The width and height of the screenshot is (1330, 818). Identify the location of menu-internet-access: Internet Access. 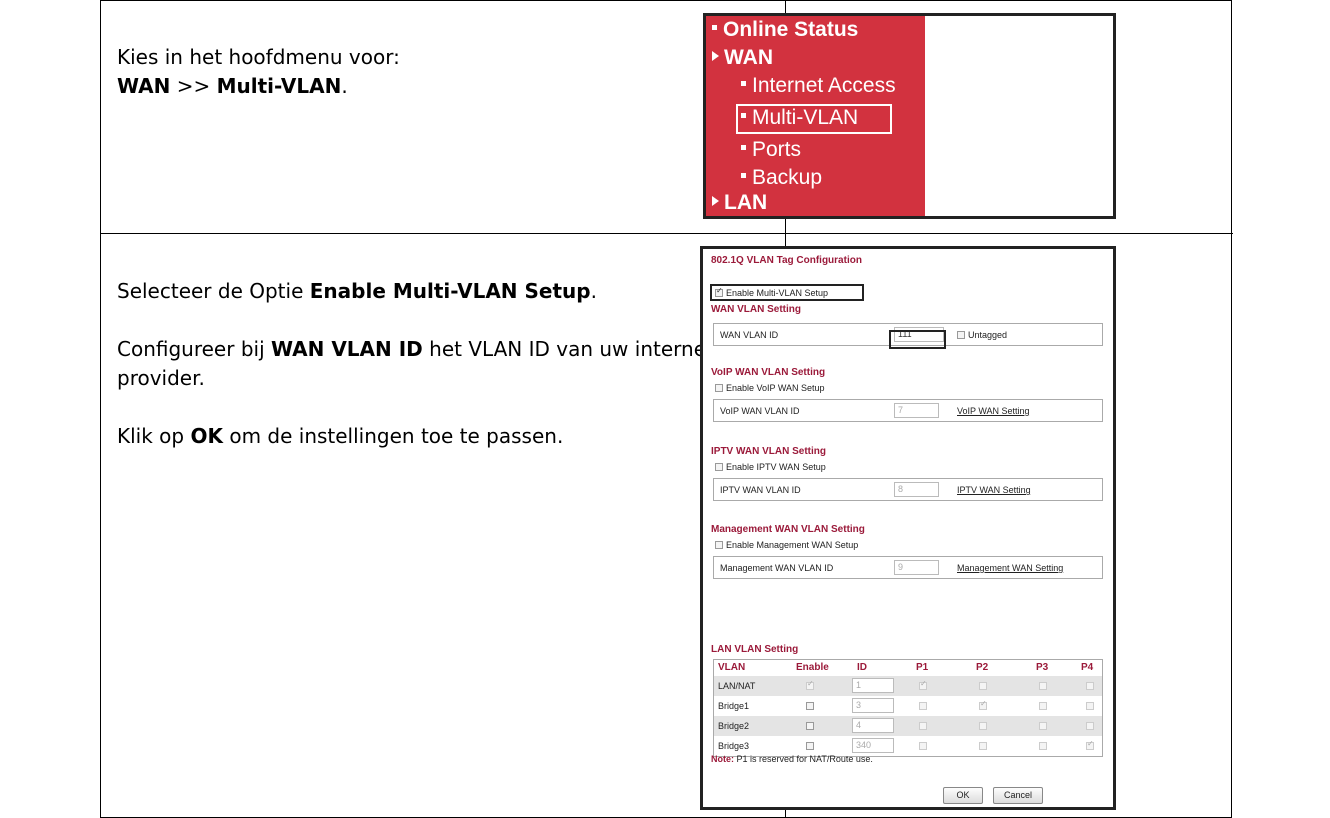
(818, 86).